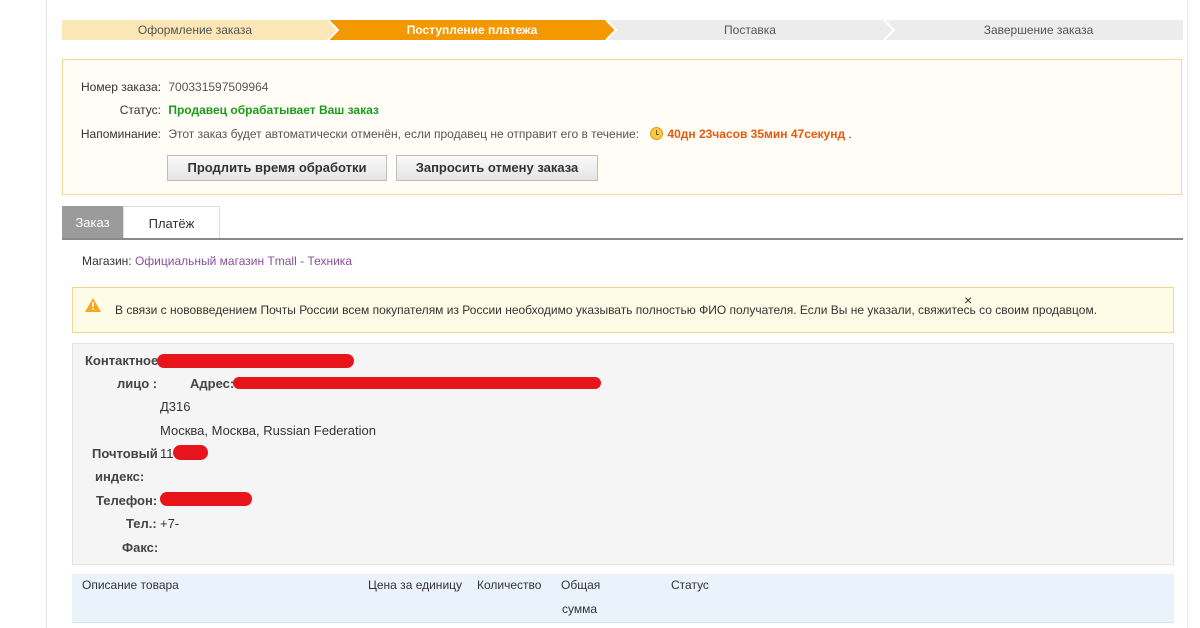 The width and height of the screenshot is (1200, 628). I want to click on column-unit-price: Цена за единицу, so click(415, 585).